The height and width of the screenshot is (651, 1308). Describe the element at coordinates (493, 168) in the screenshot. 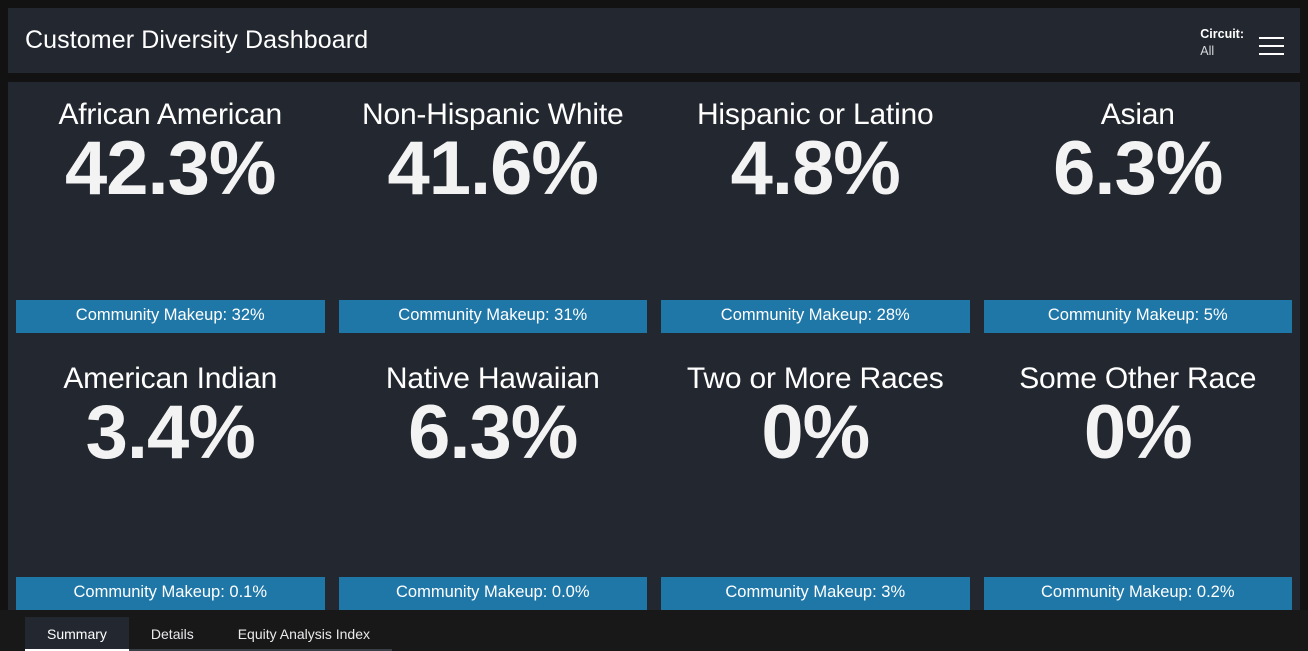

I see `kpi-value: 41.6%` at that location.